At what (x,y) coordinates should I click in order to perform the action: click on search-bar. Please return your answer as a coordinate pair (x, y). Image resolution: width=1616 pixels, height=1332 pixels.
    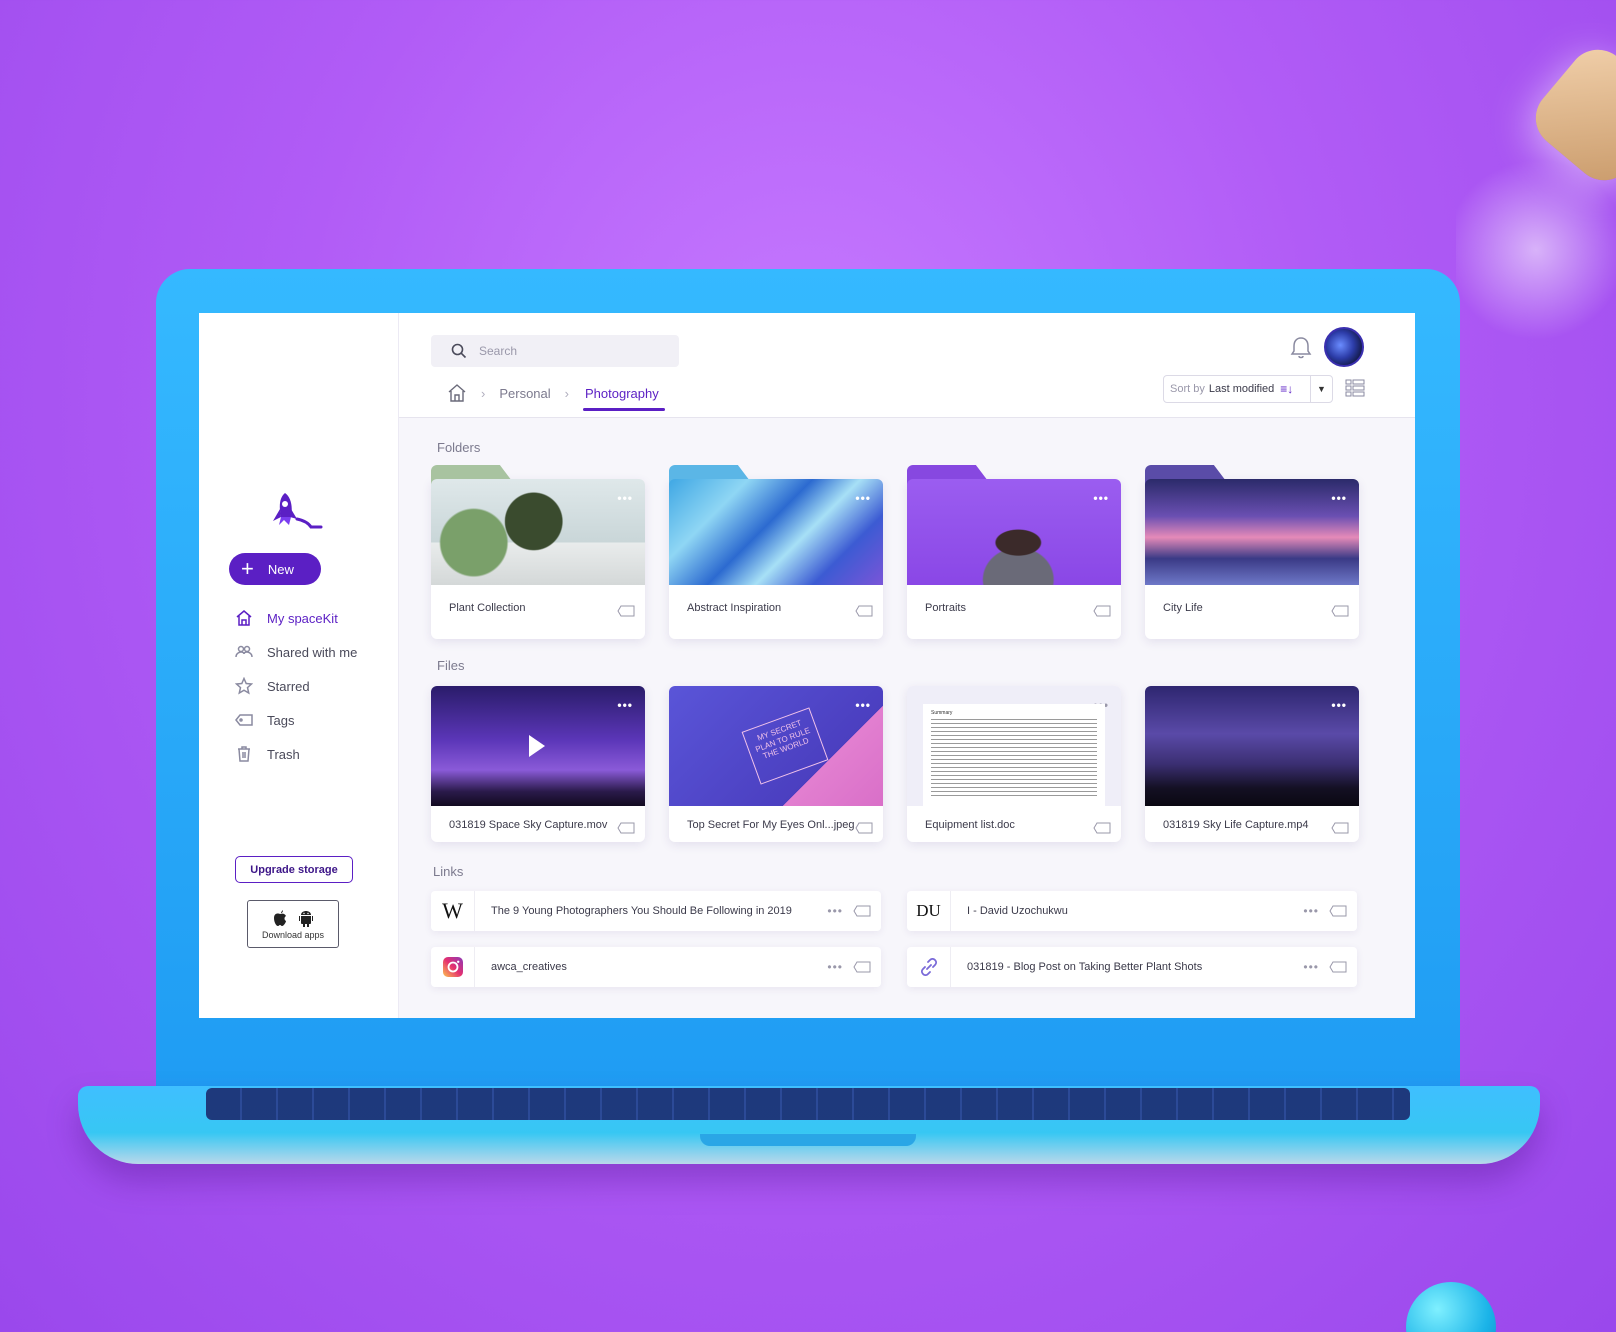
    Looking at the image, I should click on (555, 351).